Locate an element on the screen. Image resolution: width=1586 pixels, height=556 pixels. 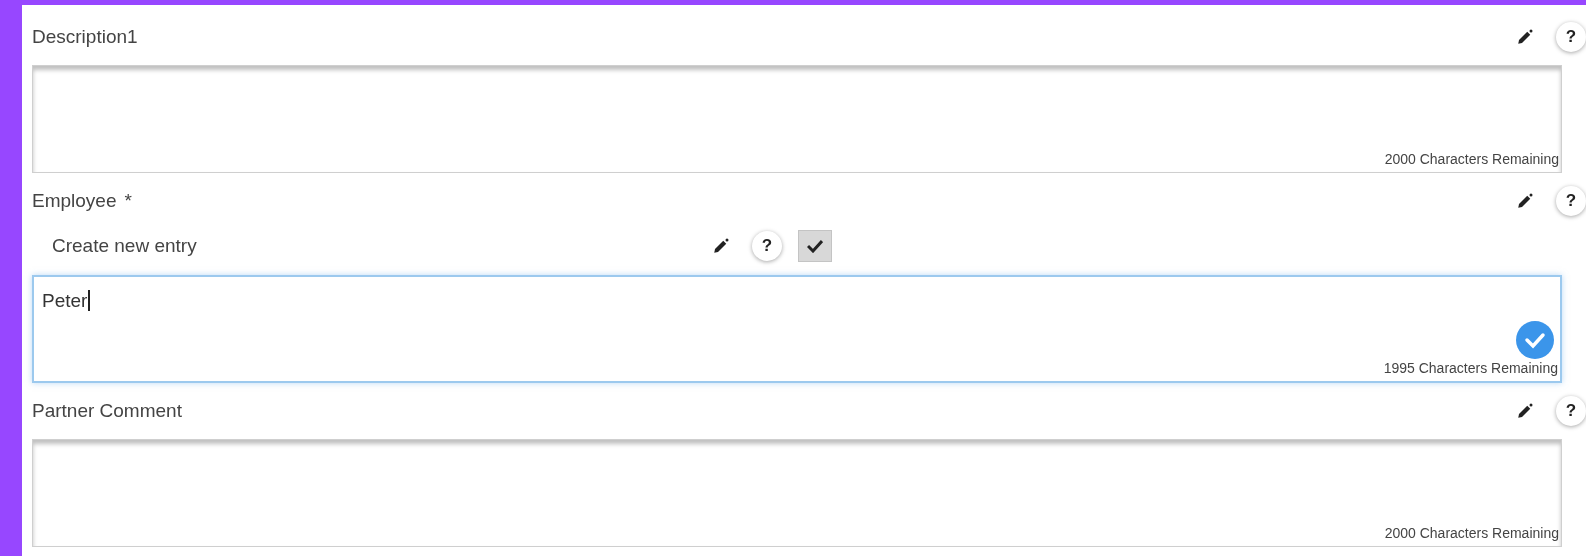
field-label: Description1 is located at coordinates (85, 36).